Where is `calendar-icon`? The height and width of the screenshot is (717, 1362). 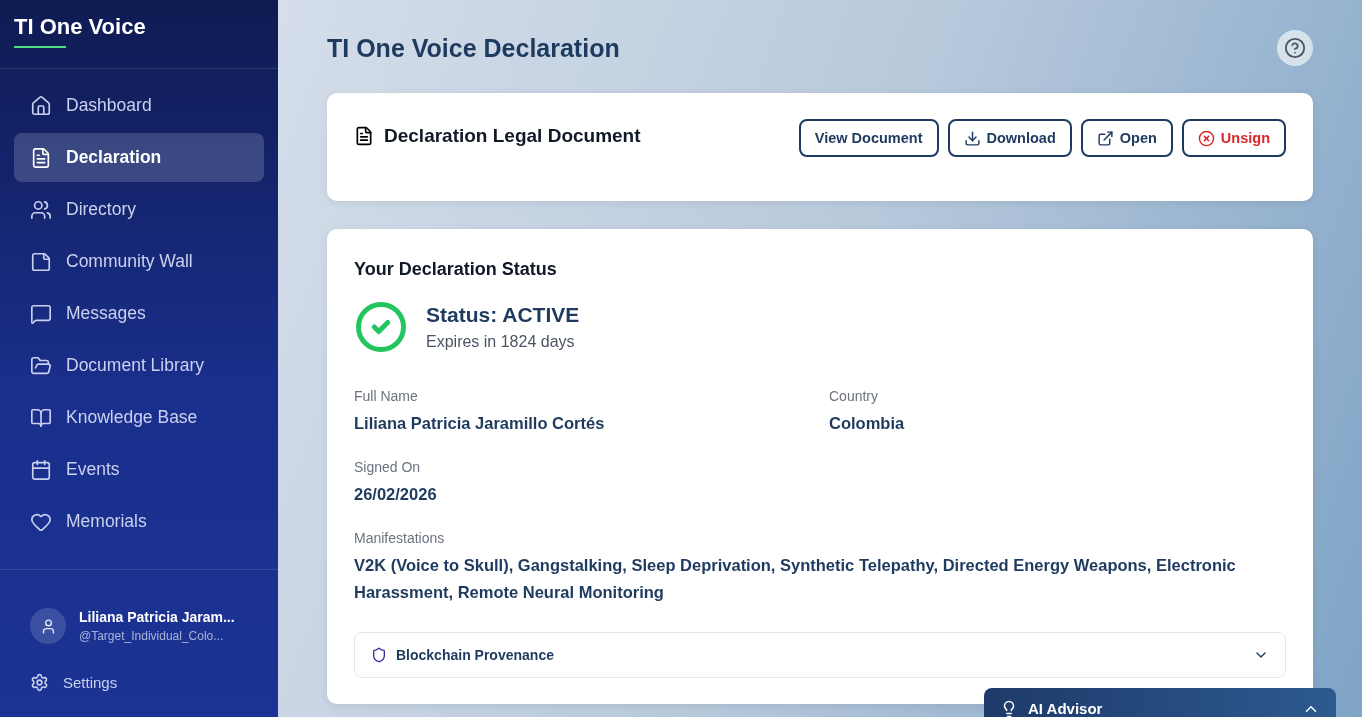
calendar-icon is located at coordinates (41, 469).